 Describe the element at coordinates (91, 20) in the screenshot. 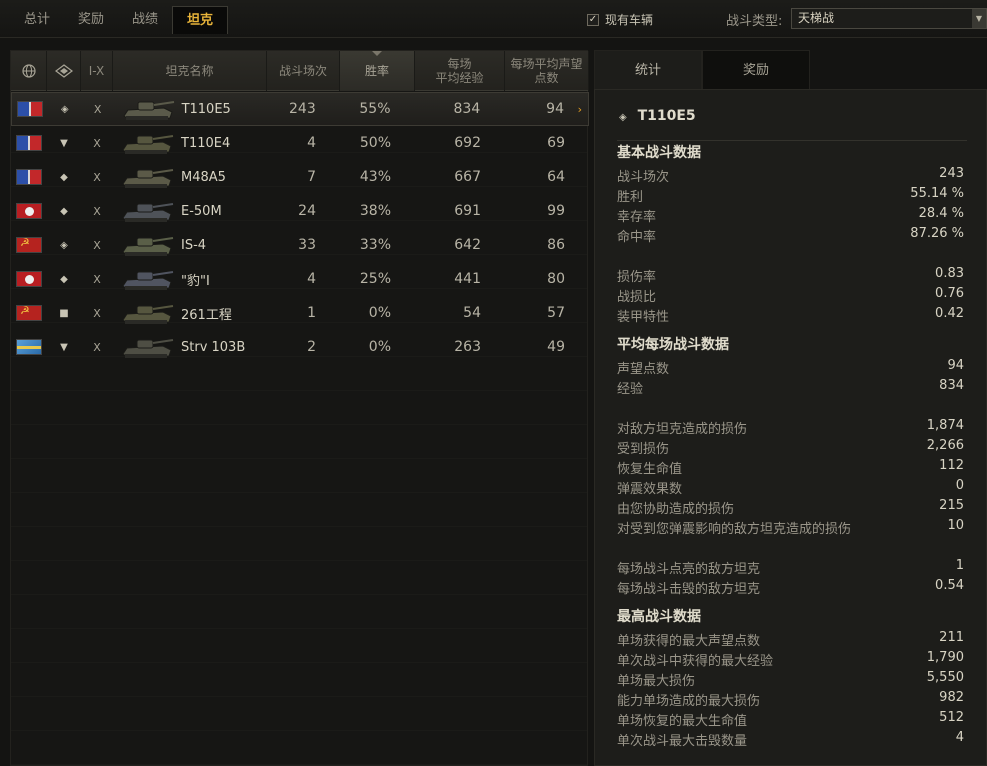

I see `tab-awards: 奖励` at that location.